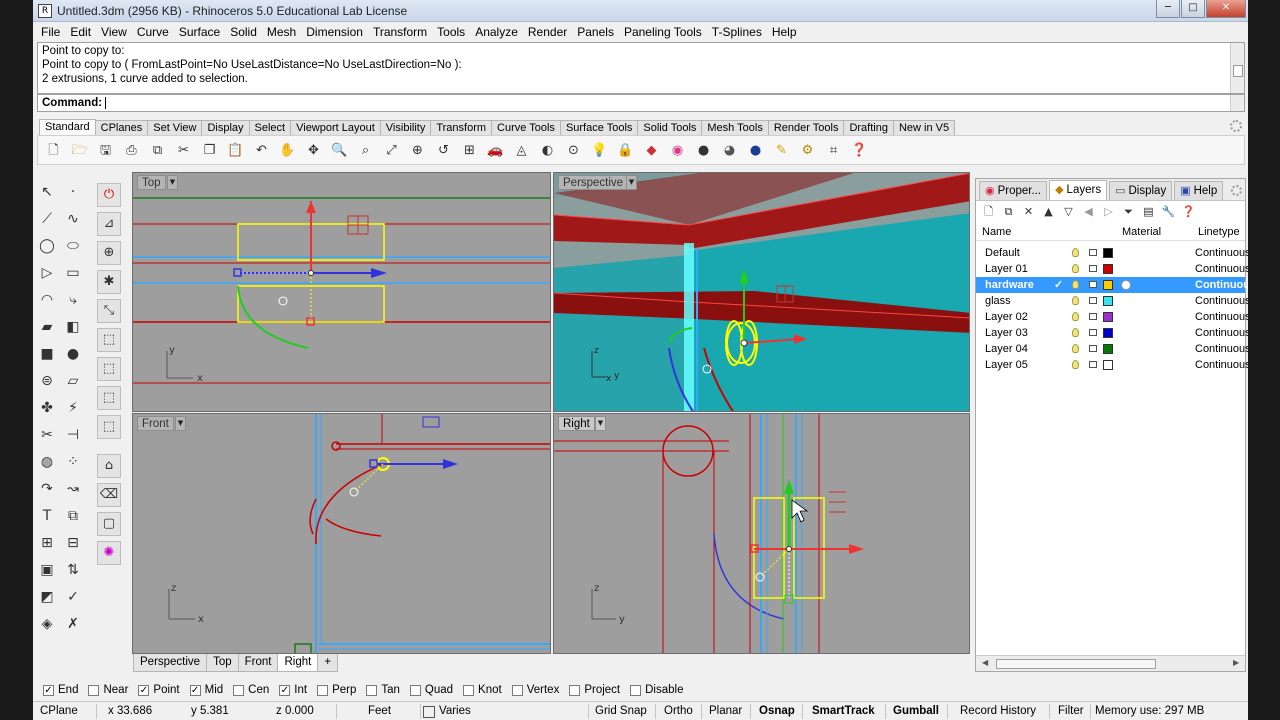 This screenshot has height=720, width=1280. What do you see at coordinates (1237, 68) in the screenshot?
I see `command-history-scrollbar` at bounding box center [1237, 68].